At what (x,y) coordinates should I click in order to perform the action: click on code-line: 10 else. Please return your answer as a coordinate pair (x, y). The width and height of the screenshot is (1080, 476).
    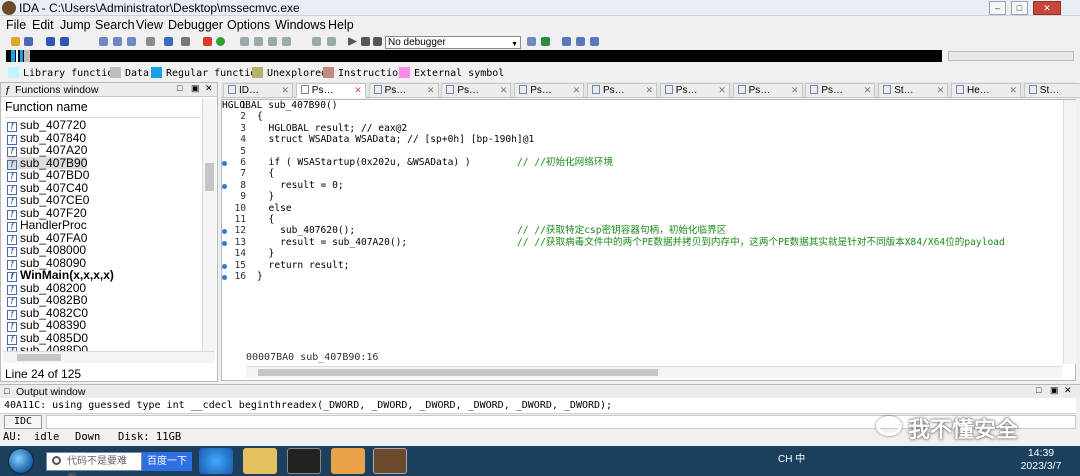
    Looking at the image, I should click on (642, 209).